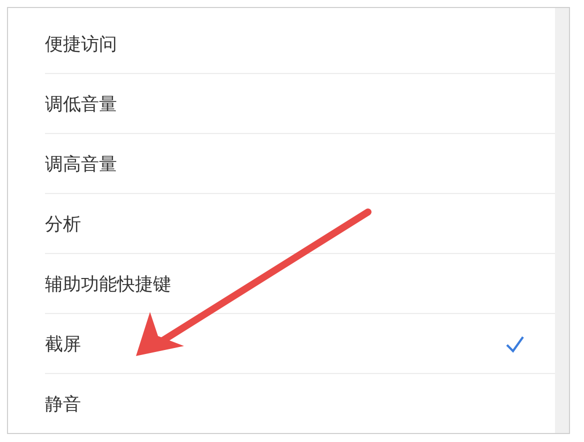 The width and height of the screenshot is (584, 442). I want to click on option-row: 静音, so click(300, 403).